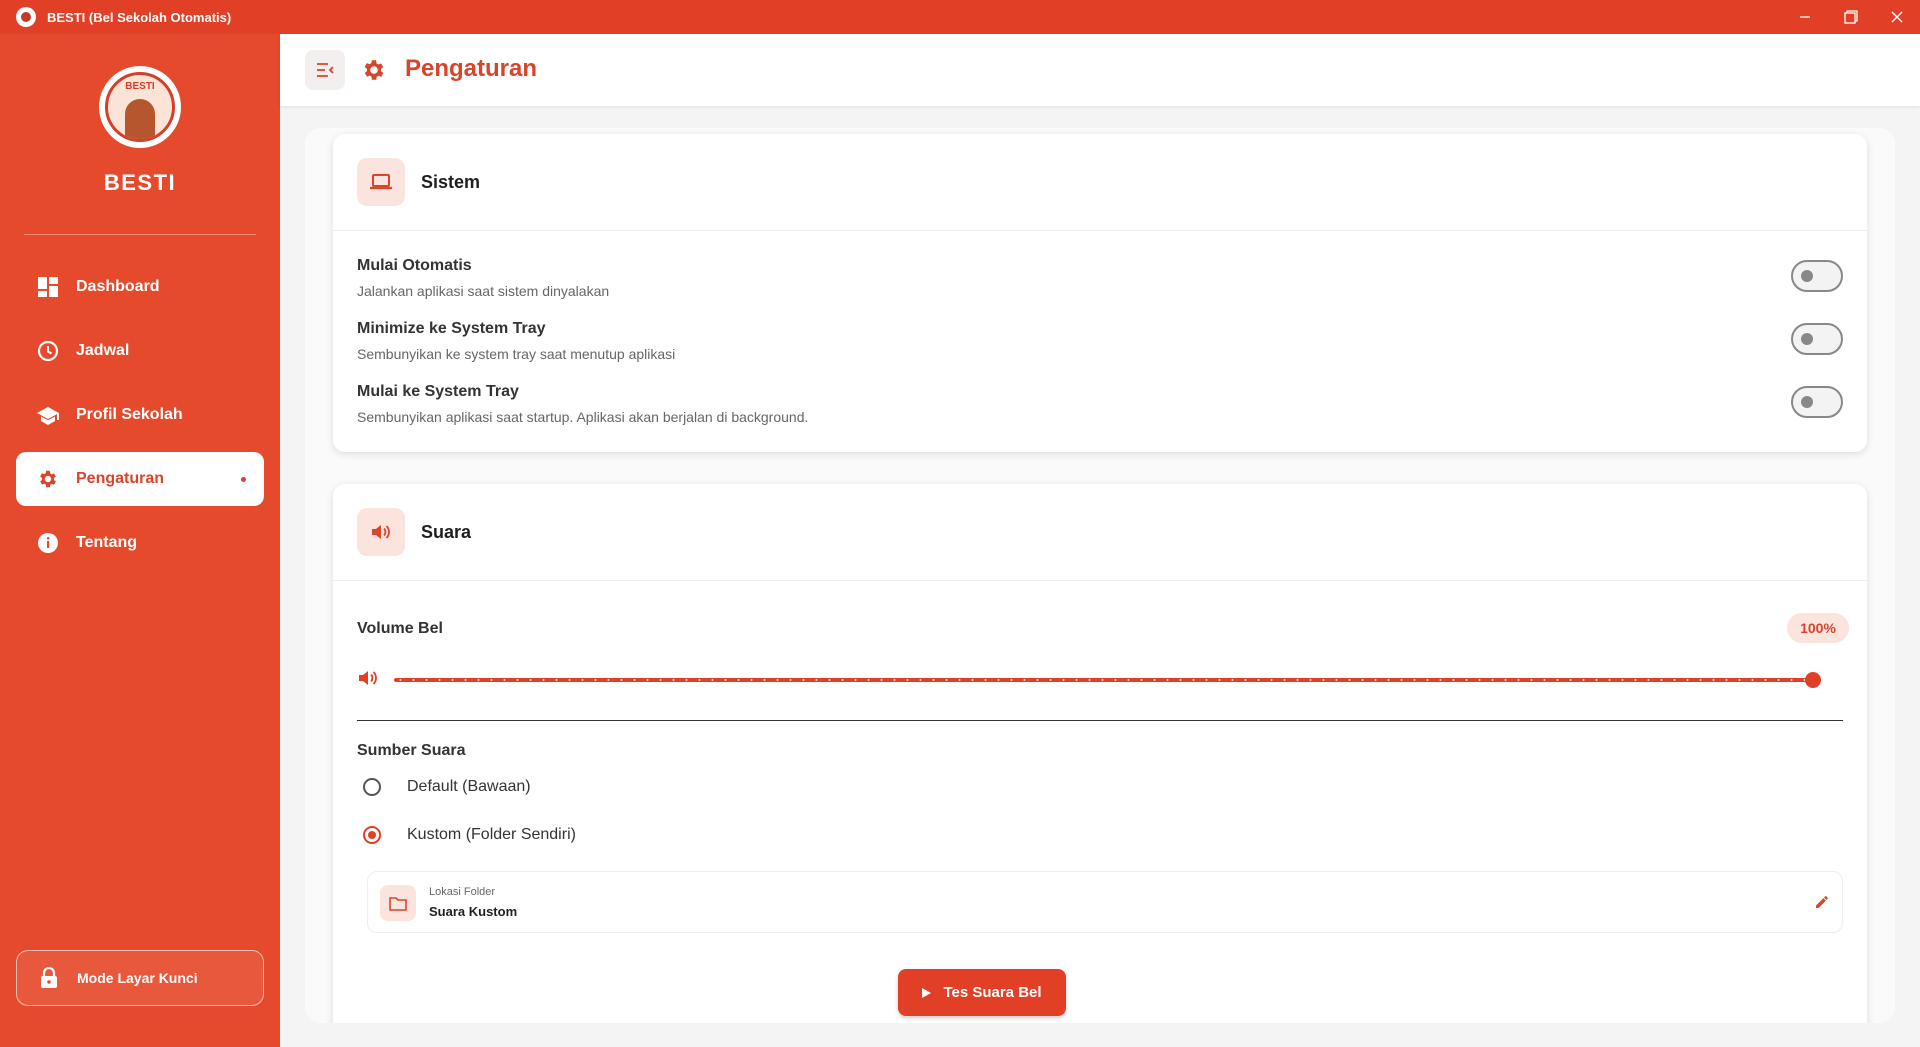  What do you see at coordinates (1100, 182) in the screenshot?
I see `sistem-card-header: Sistem` at bounding box center [1100, 182].